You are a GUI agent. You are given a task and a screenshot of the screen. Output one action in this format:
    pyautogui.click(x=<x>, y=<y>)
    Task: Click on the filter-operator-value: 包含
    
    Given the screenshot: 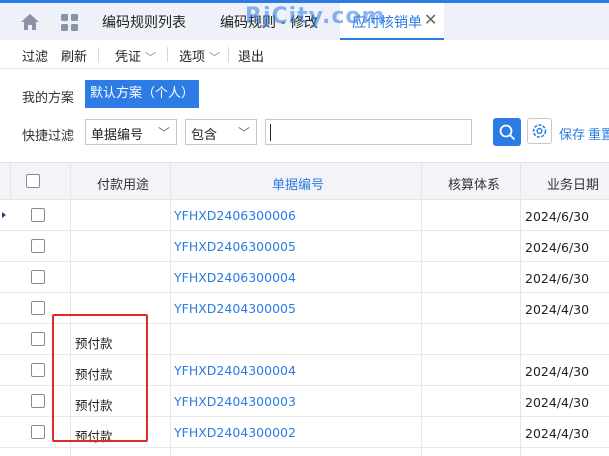 What is the action you would take?
    pyautogui.click(x=204, y=135)
    